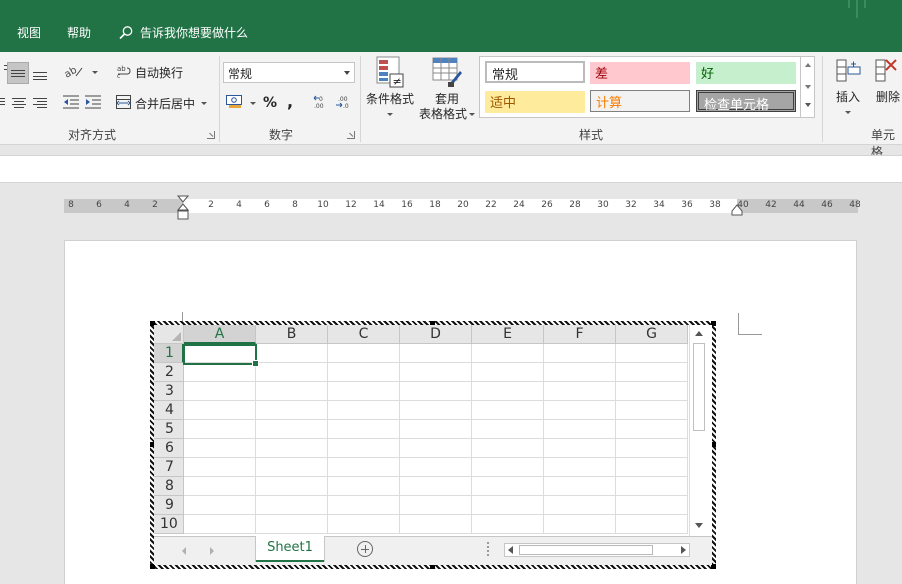 The height and width of the screenshot is (584, 902). What do you see at coordinates (71, 103) in the screenshot?
I see `decrease-indent-button` at bounding box center [71, 103].